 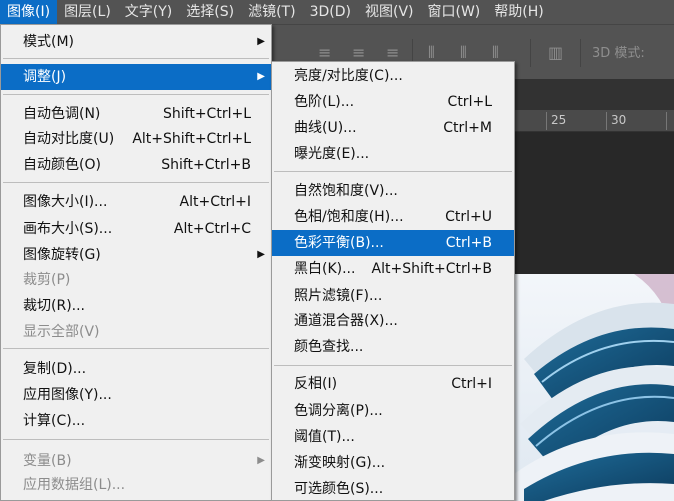 What do you see at coordinates (555, 52) in the screenshot?
I see `distribute-icon: ▥` at bounding box center [555, 52].